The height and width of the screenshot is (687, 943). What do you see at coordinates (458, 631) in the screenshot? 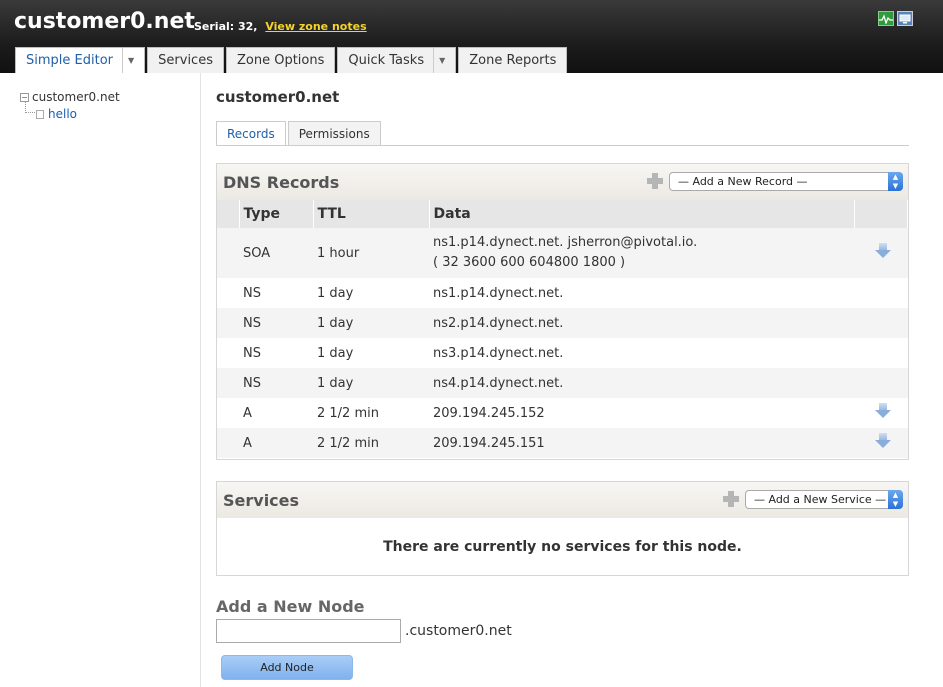
I see `zone-suffix: .customer0.net` at bounding box center [458, 631].